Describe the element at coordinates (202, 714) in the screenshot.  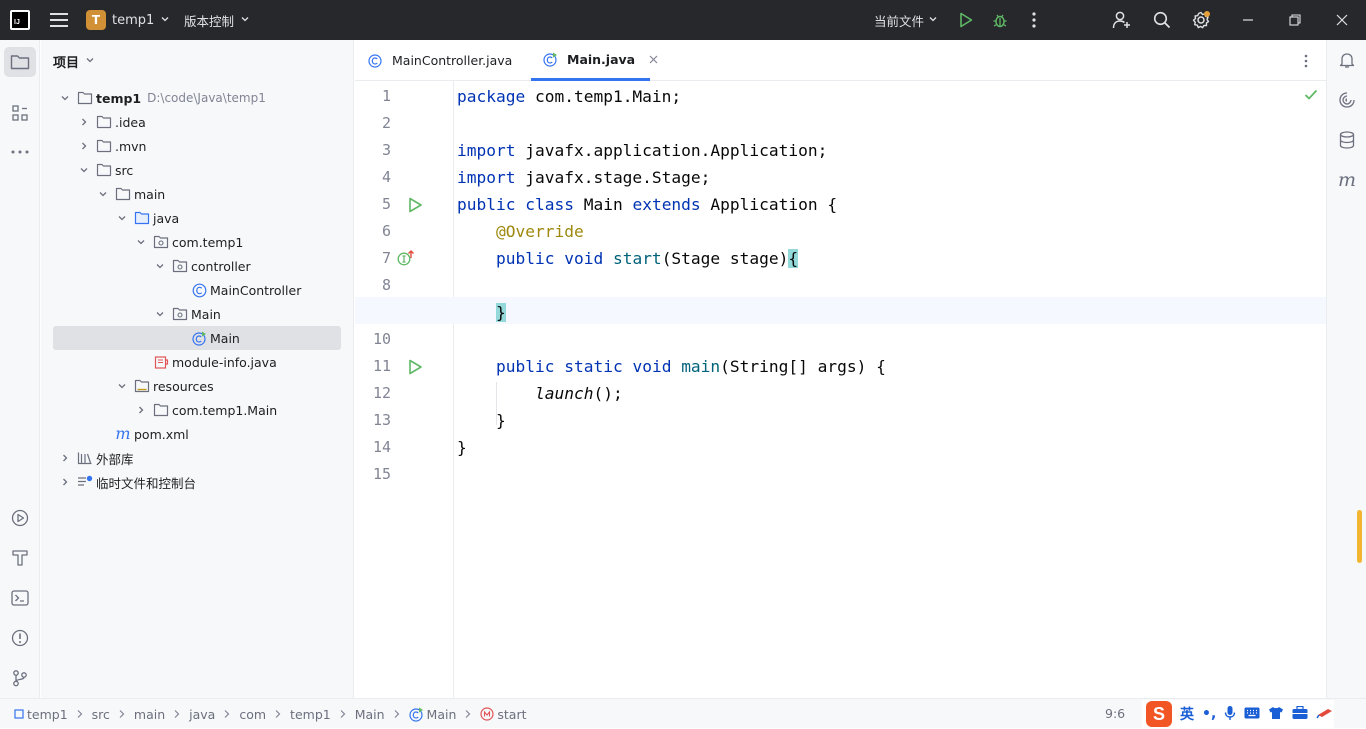
I see `breadcrumb-item: java` at that location.